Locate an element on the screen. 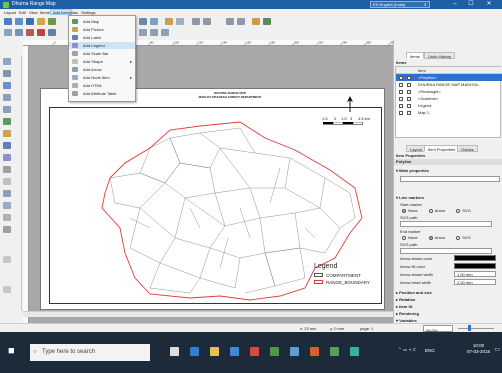 This screenshot has height=373, width=502. radio-start-none: None is located at coordinates (410, 210).